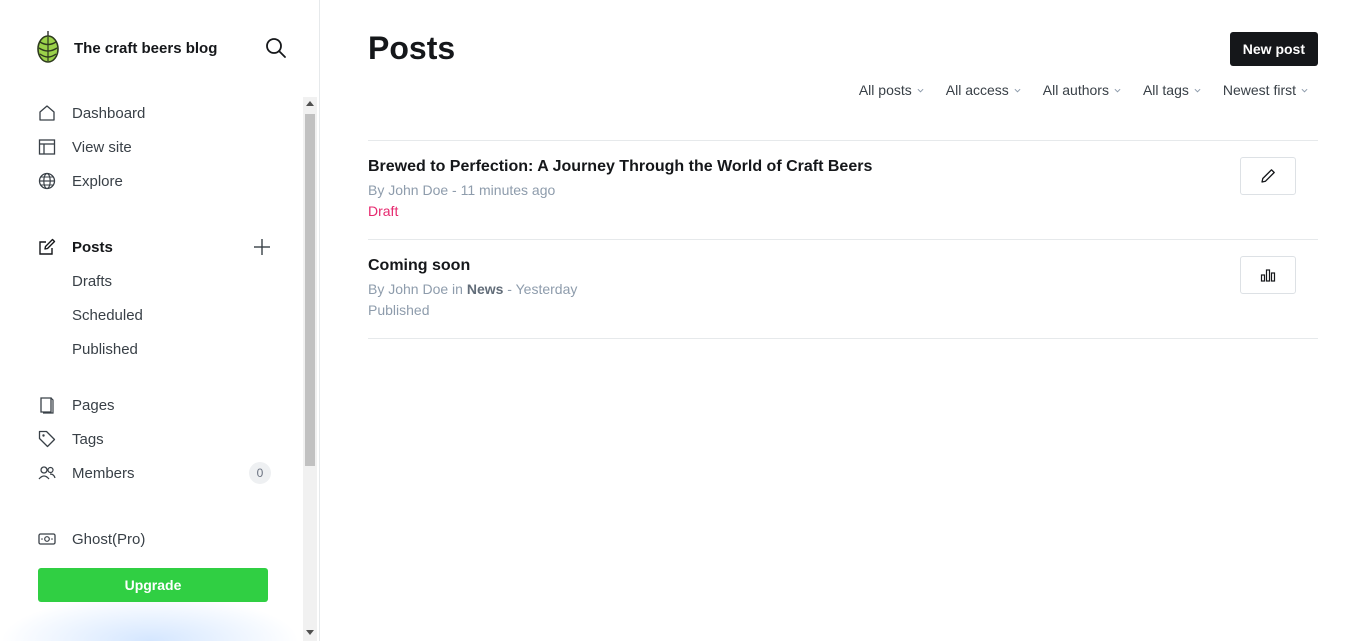 The image size is (1366, 641). What do you see at coordinates (310, 290) in the screenshot?
I see `scrollbar-thumb` at bounding box center [310, 290].